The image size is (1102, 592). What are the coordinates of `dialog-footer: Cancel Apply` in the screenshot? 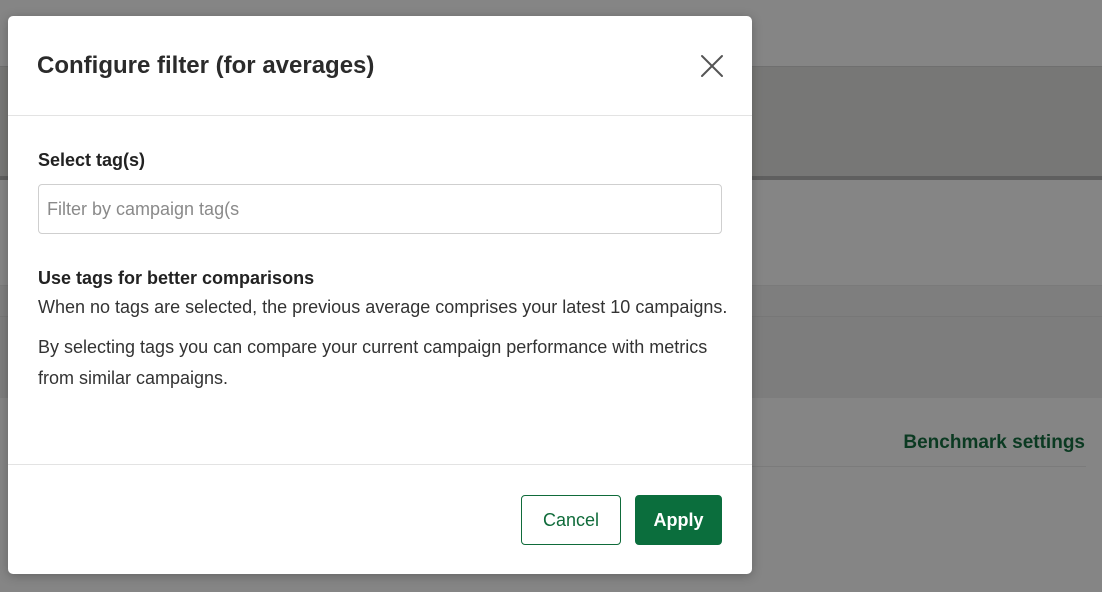 It's located at (380, 519).